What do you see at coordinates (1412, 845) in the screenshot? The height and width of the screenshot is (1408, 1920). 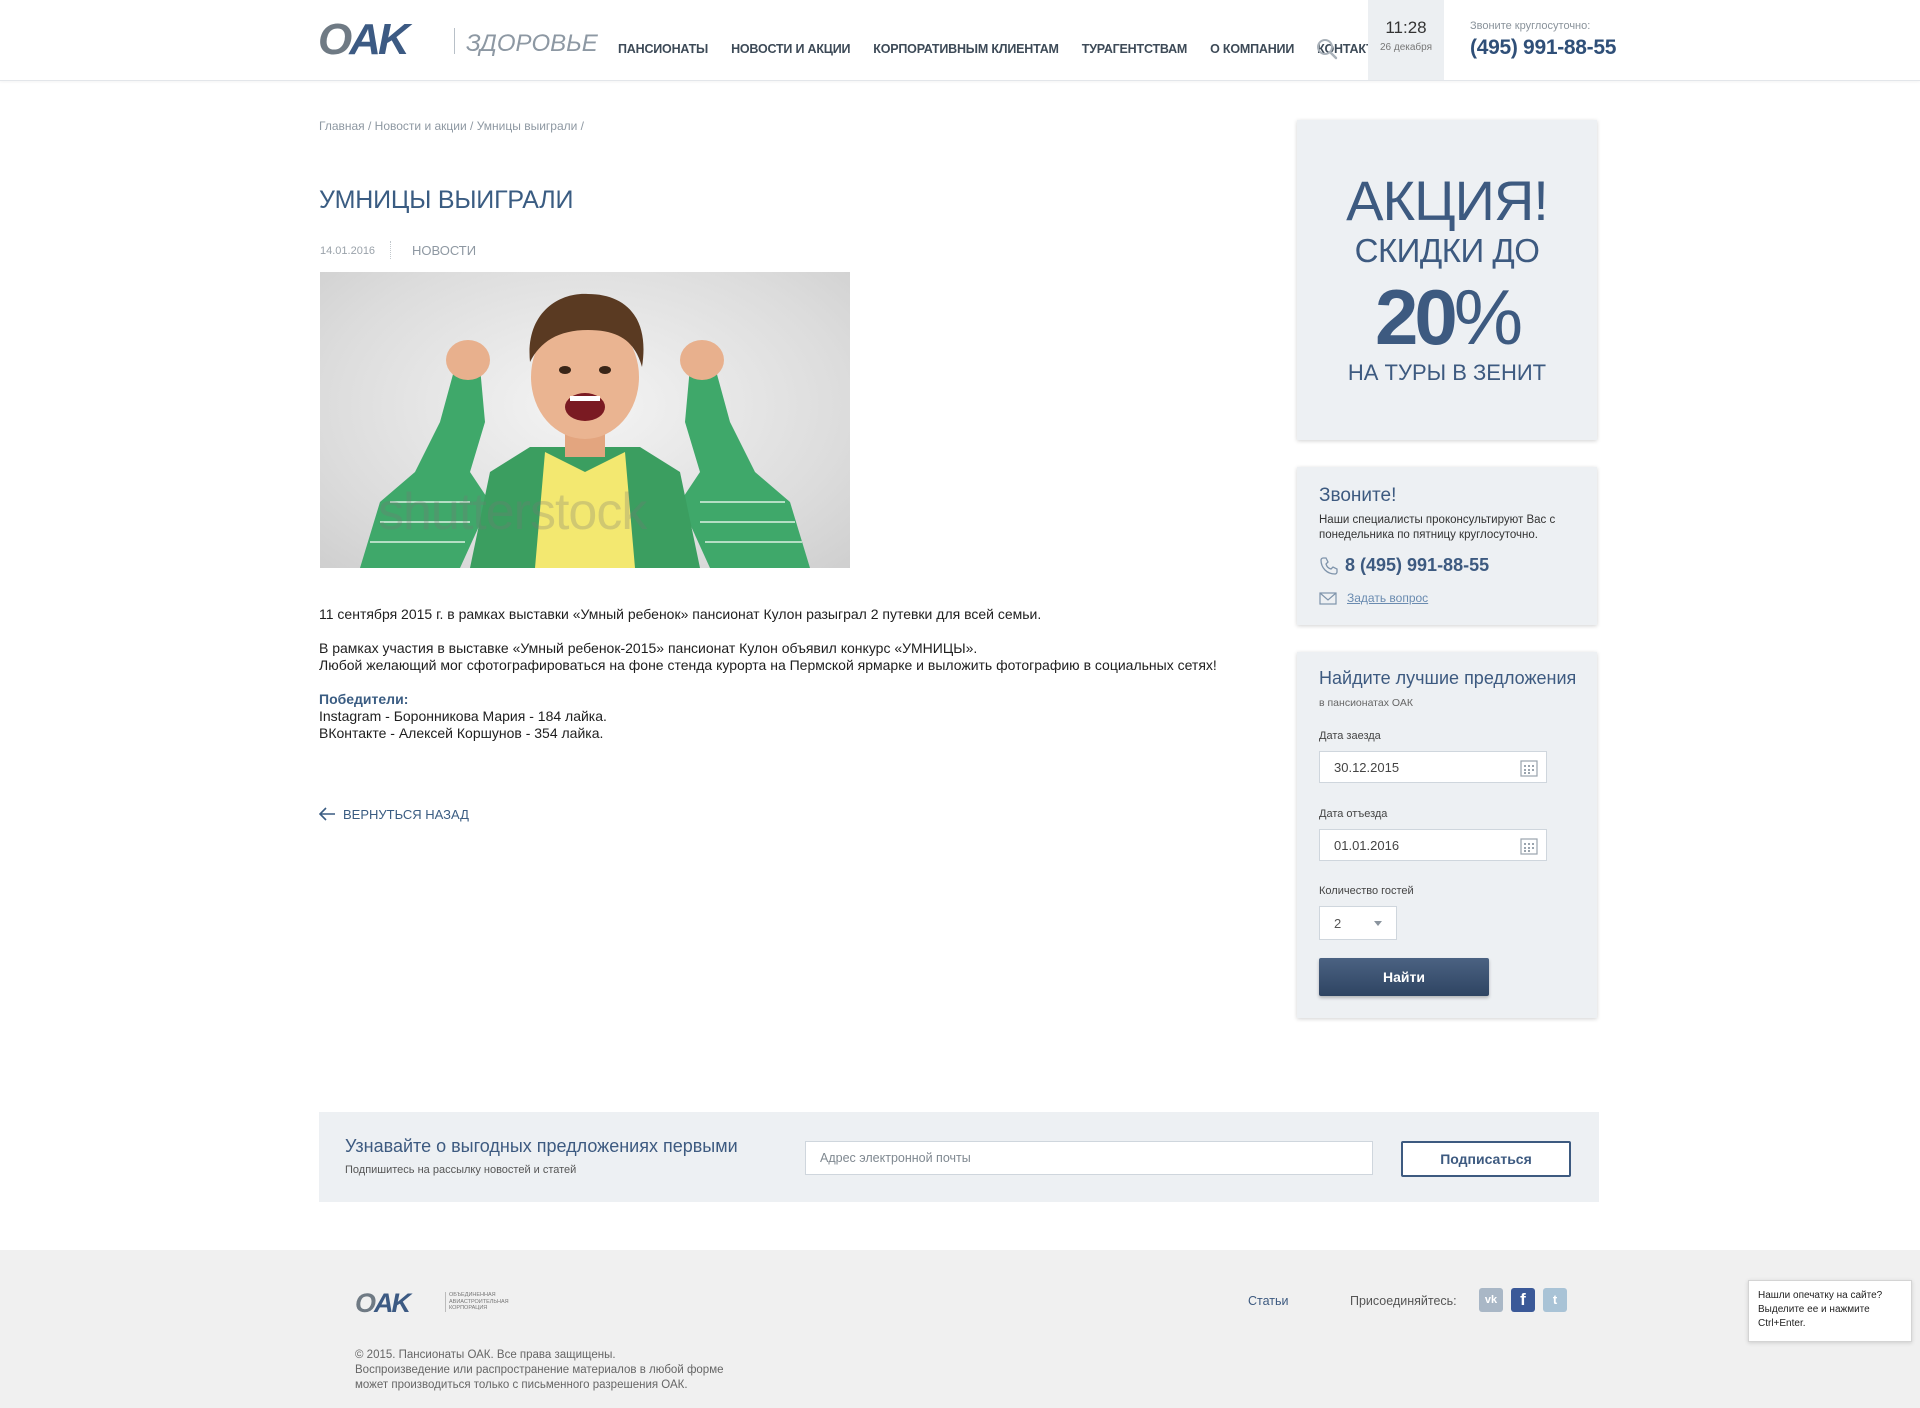 I see `checkout-input` at bounding box center [1412, 845].